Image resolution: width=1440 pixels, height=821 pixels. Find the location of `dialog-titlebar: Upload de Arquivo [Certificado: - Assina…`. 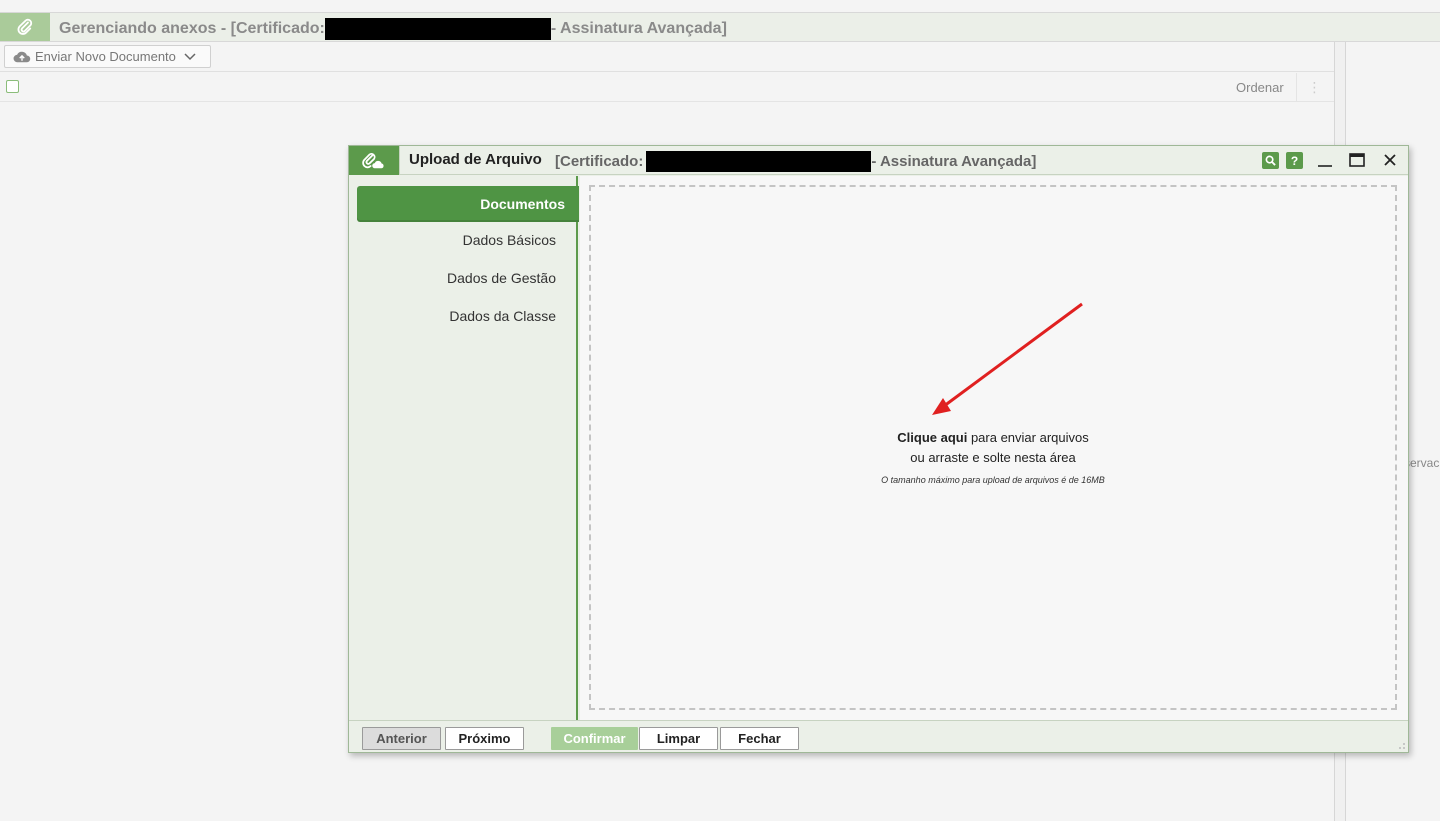

dialog-titlebar: Upload de Arquivo [Certificado: - Assina… is located at coordinates (878, 160).